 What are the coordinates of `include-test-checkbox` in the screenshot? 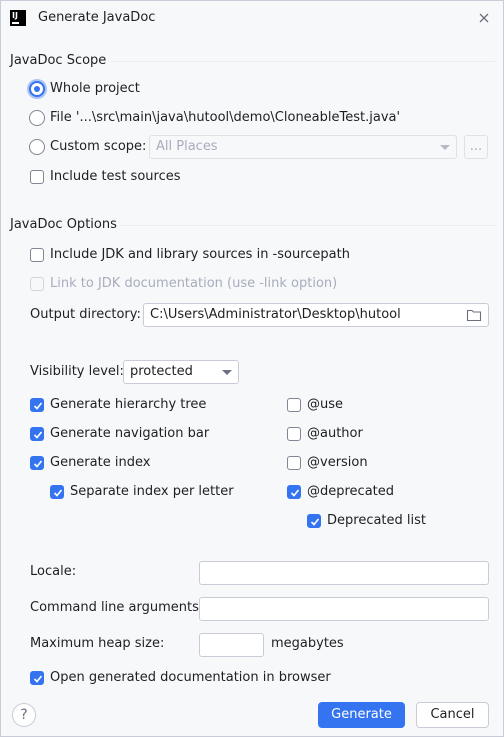 It's located at (37, 177).